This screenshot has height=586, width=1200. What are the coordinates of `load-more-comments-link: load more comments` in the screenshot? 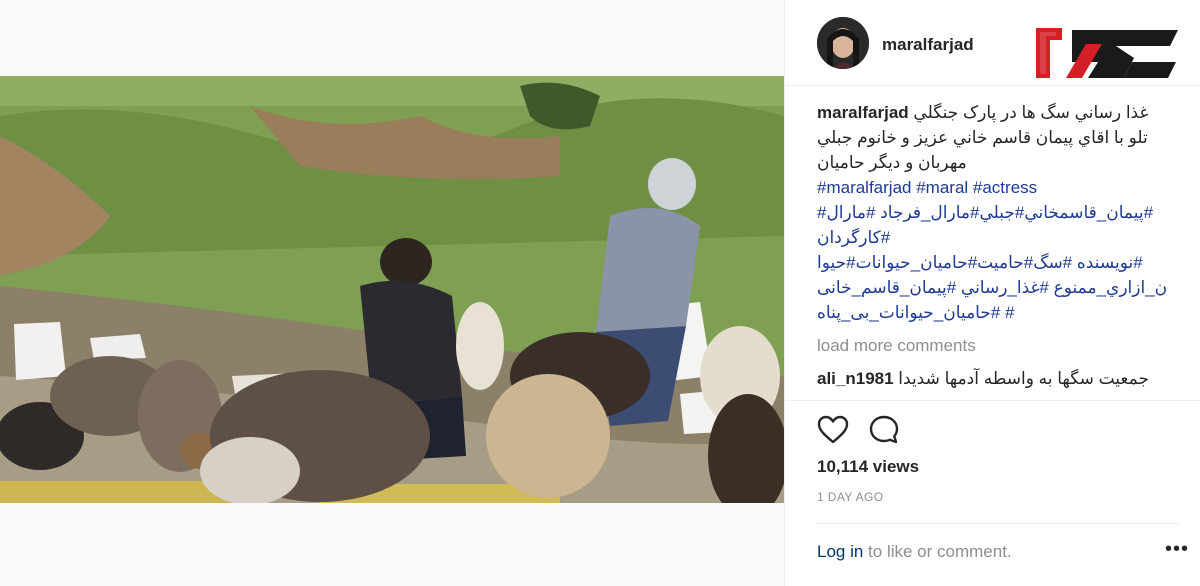 It's located at (997, 345).